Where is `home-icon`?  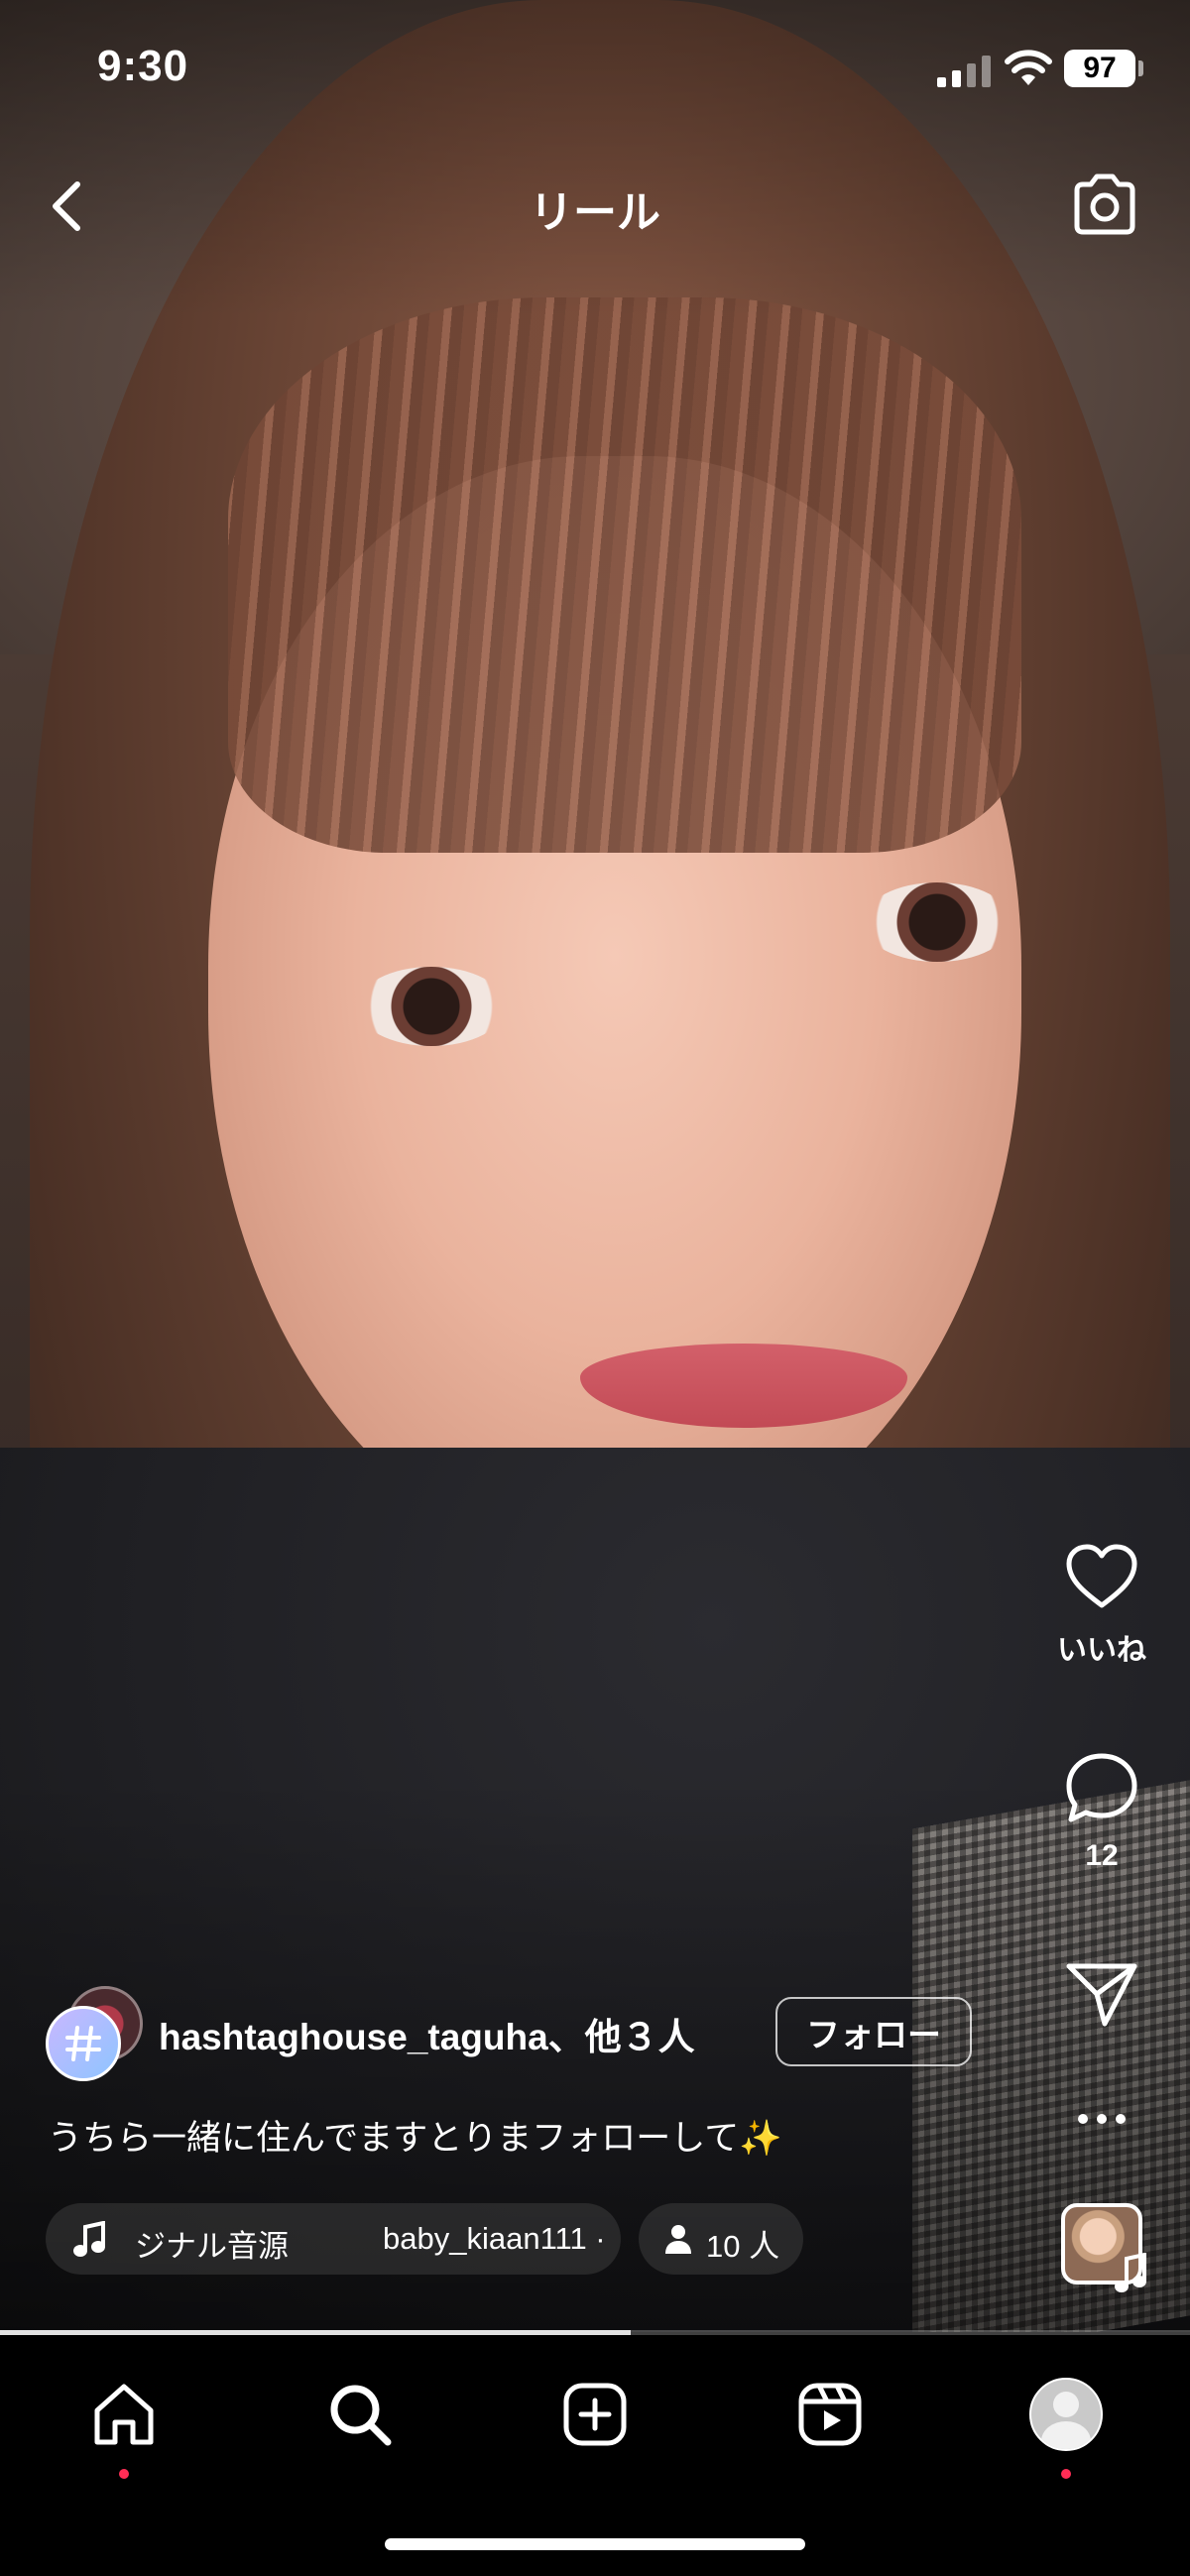 home-icon is located at coordinates (124, 2414).